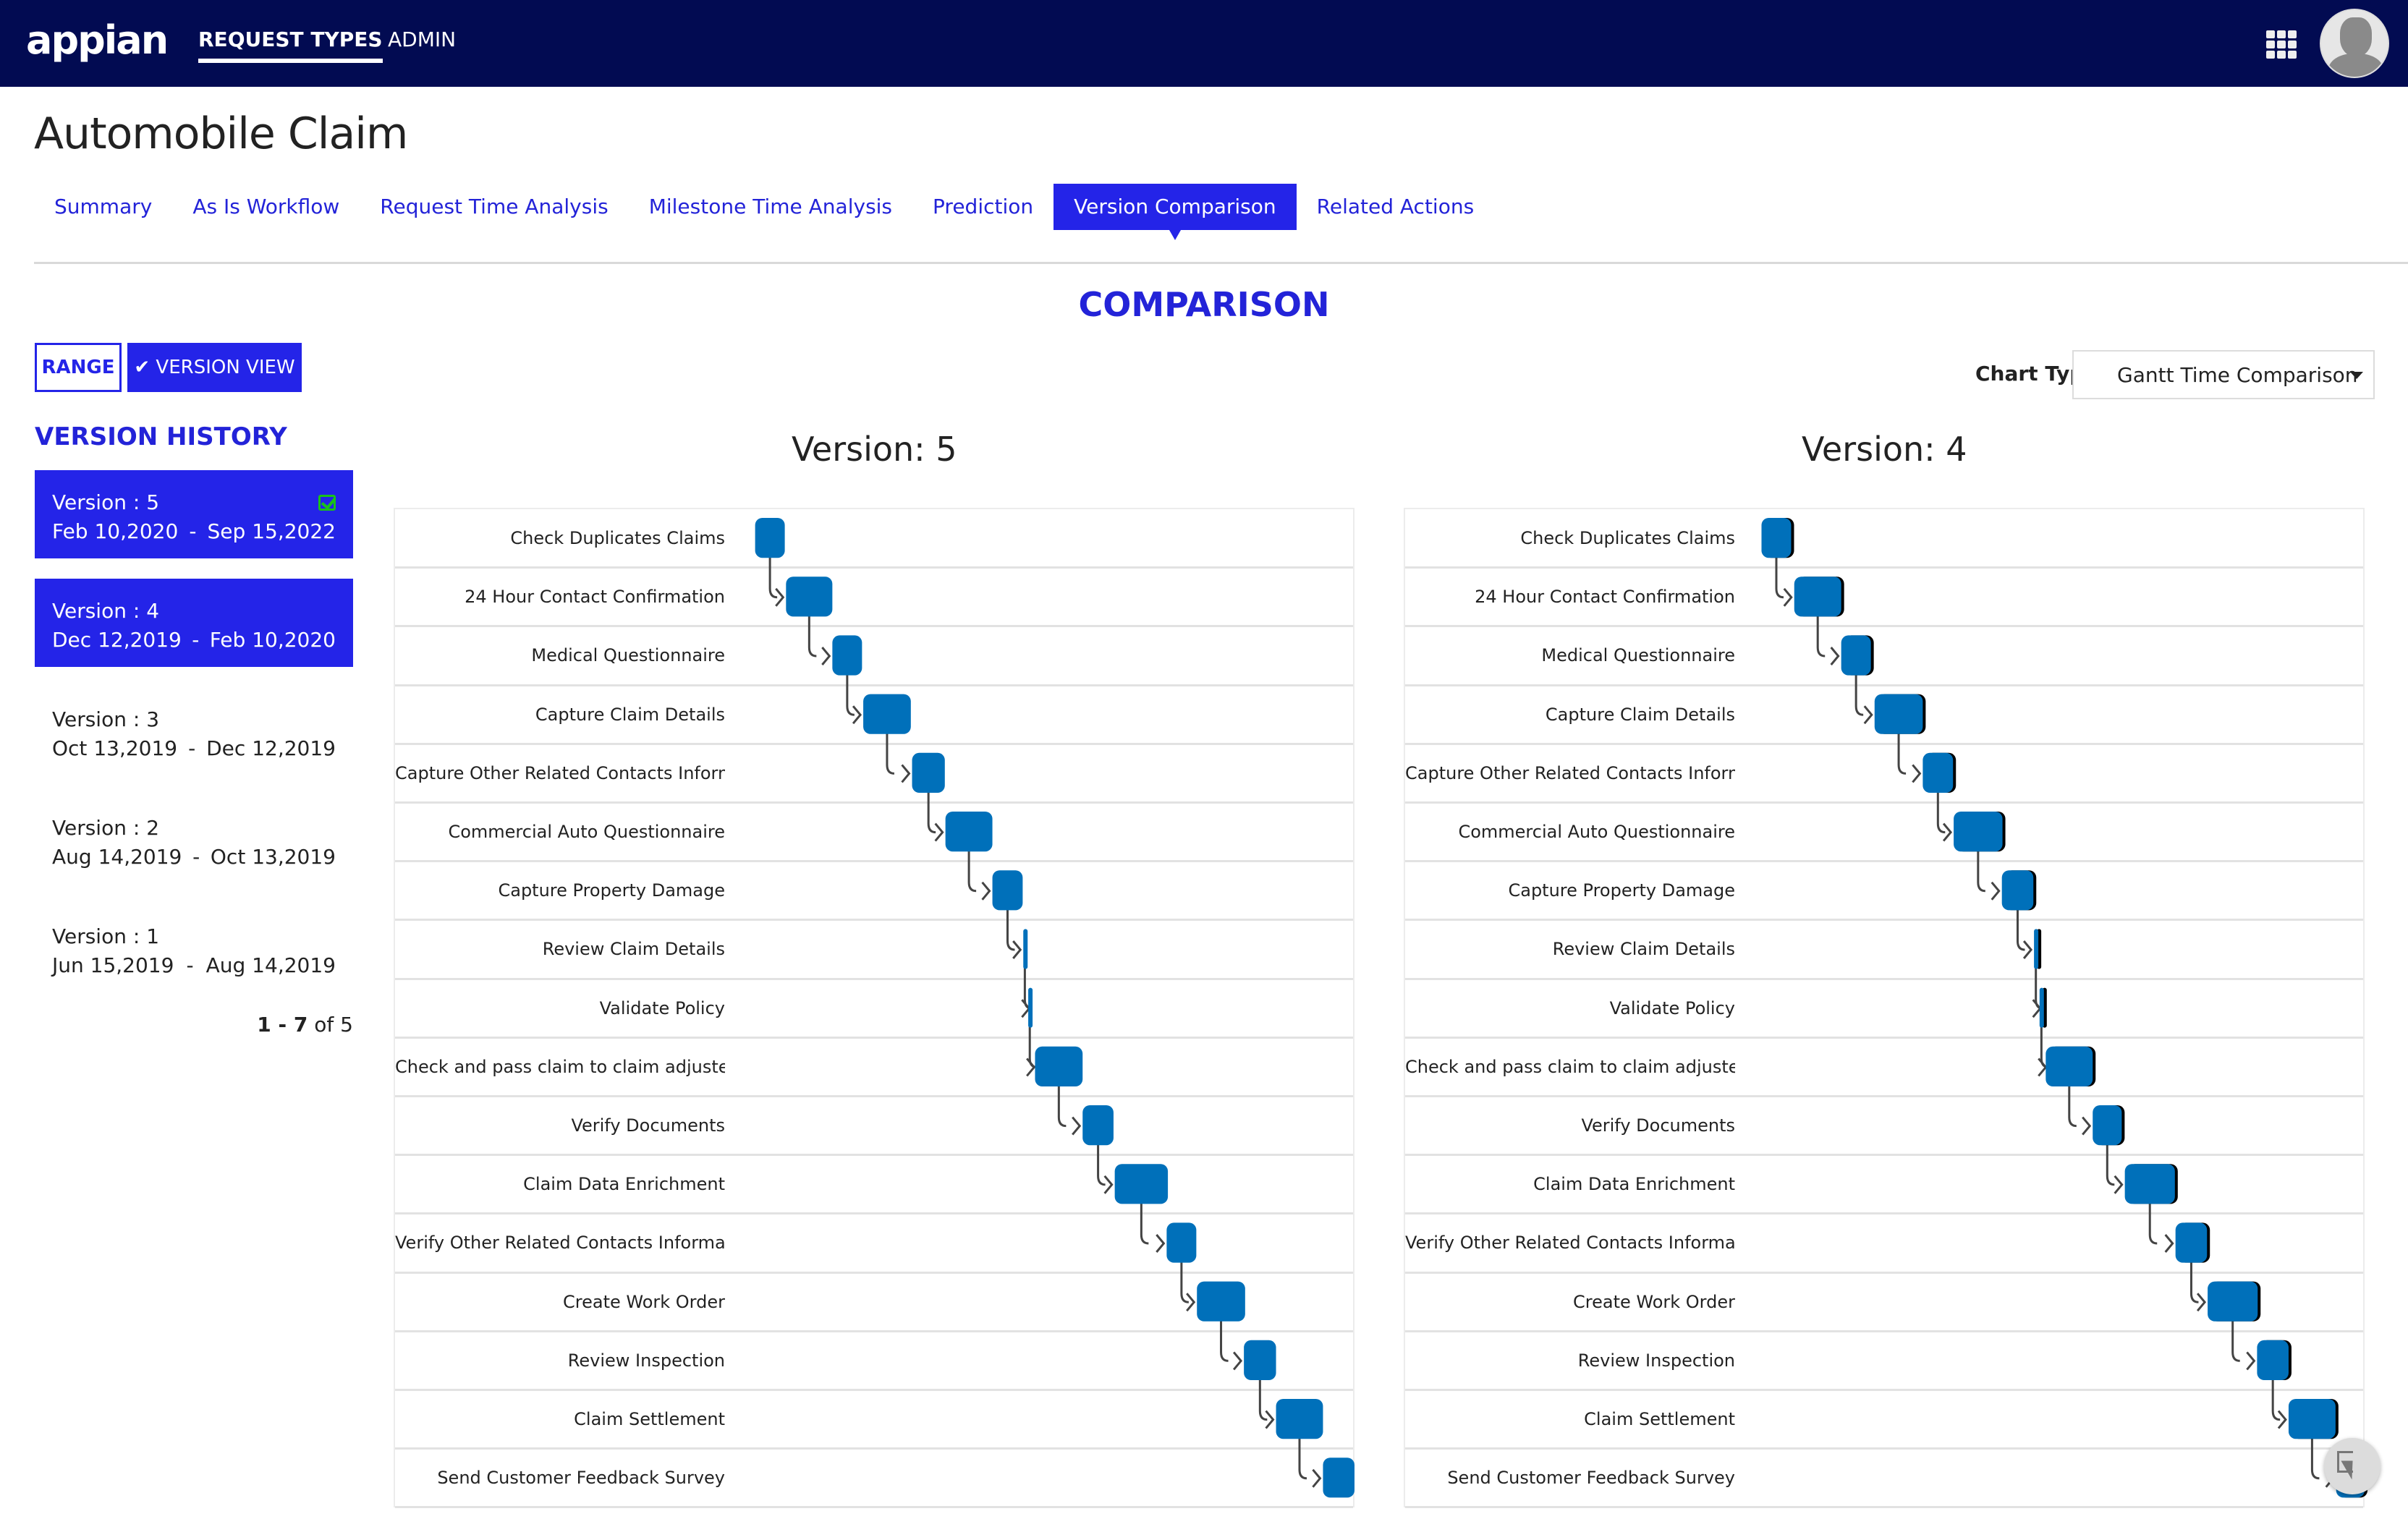  Describe the element at coordinates (422, 39) in the screenshot. I see `nav-admin: ADMIN` at that location.